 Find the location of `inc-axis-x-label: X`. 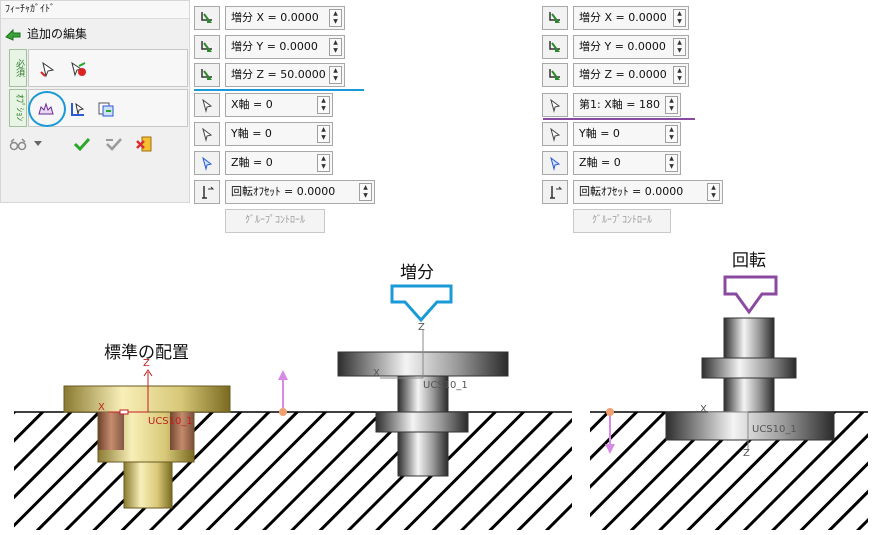

inc-axis-x-label: X is located at coordinates (376, 373).